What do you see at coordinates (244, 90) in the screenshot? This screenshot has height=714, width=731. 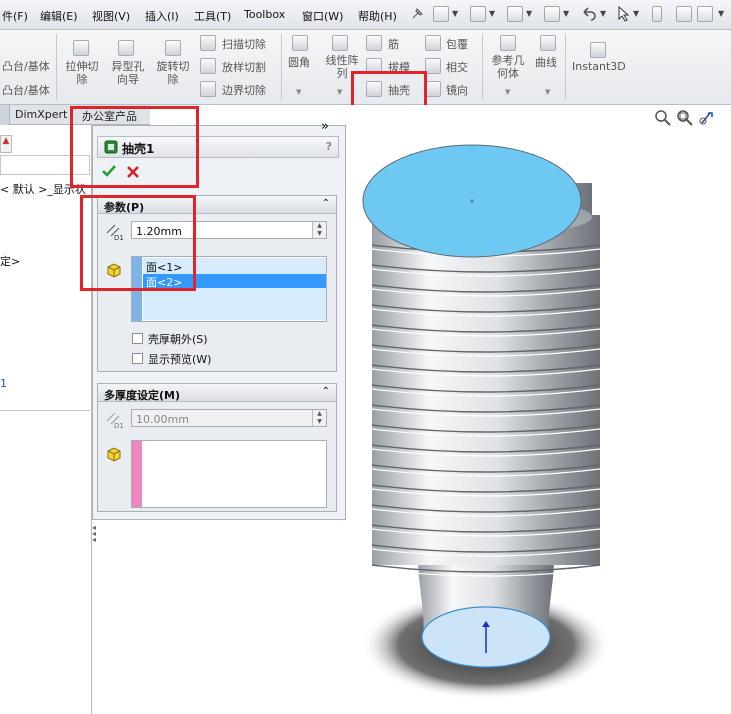 I see `boundary-cut-button: 边界切除` at bounding box center [244, 90].